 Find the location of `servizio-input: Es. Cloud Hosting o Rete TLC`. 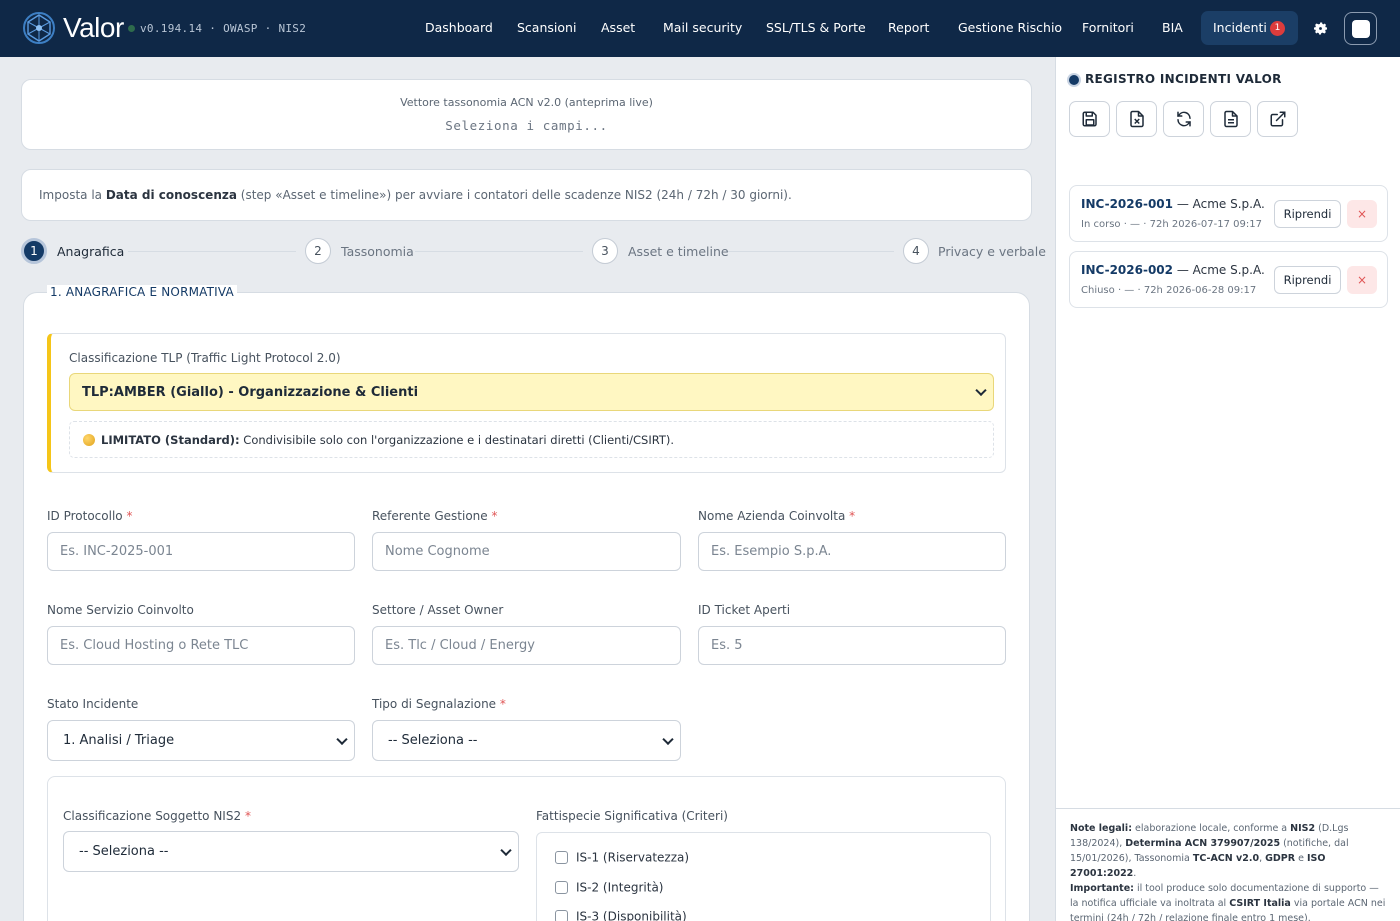

servizio-input: Es. Cloud Hosting o Rete TLC is located at coordinates (201, 645).